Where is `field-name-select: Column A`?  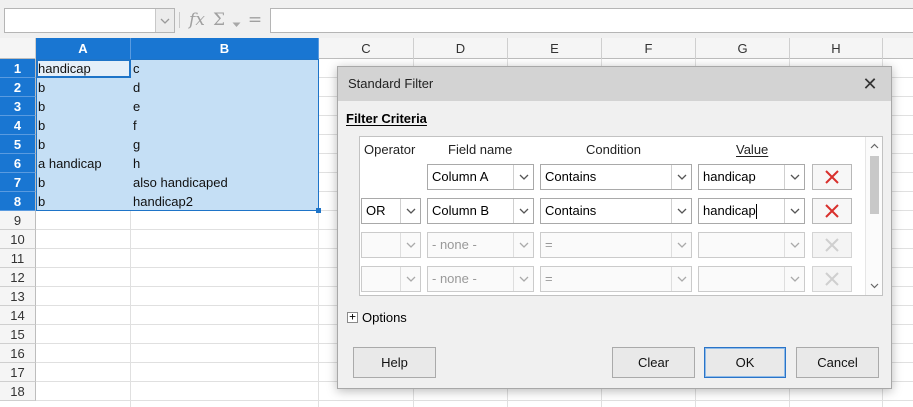
field-name-select: Column A is located at coordinates (480, 177).